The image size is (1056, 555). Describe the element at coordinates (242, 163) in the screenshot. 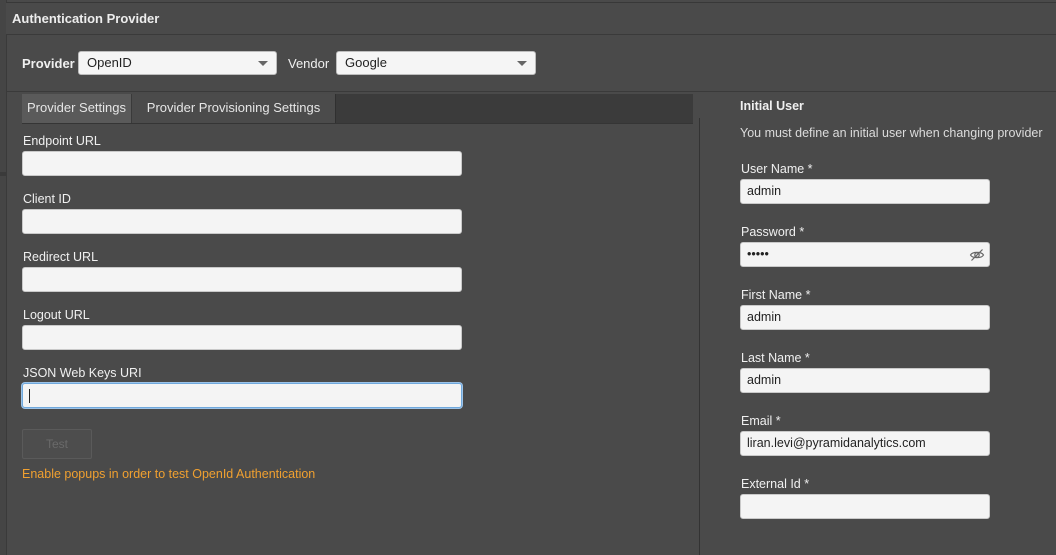

I see `endpoint-url-input` at that location.